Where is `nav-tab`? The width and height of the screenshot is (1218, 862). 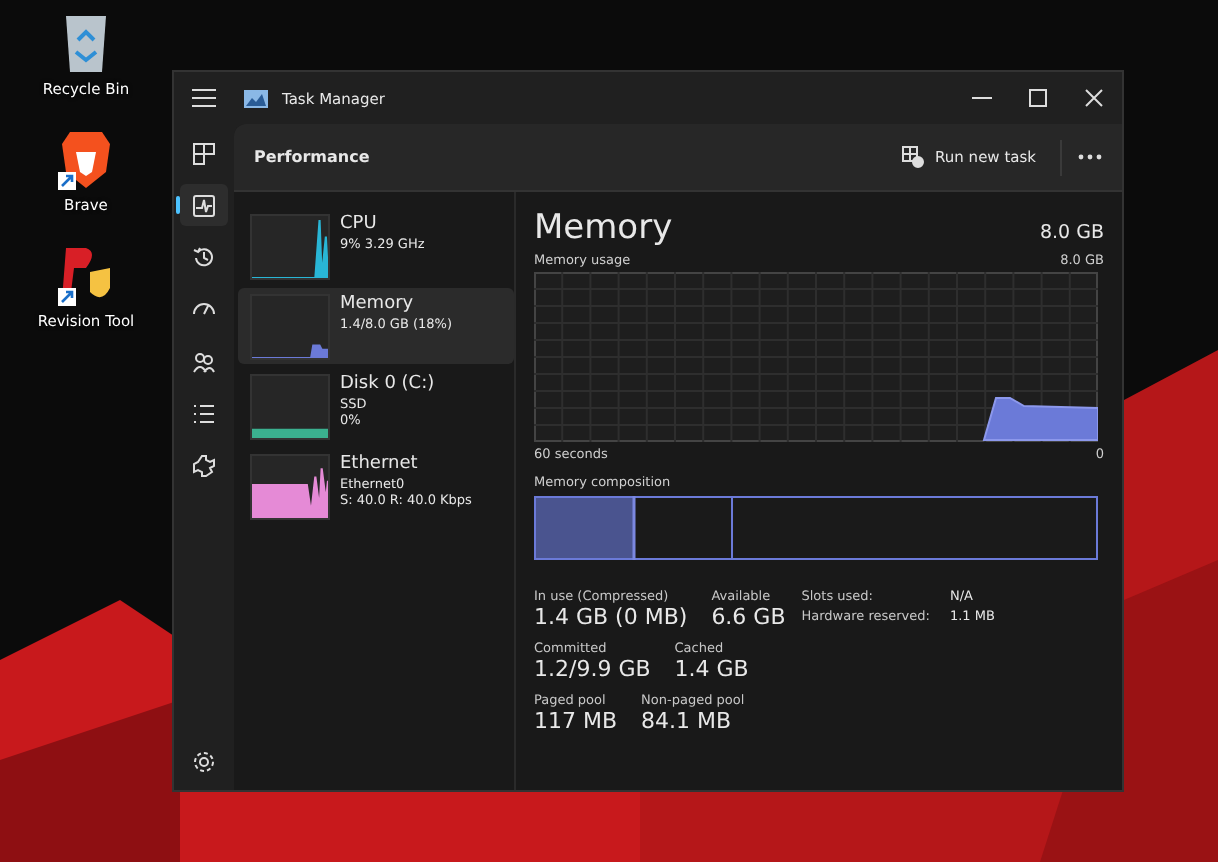 nav-tab is located at coordinates (204, 205).